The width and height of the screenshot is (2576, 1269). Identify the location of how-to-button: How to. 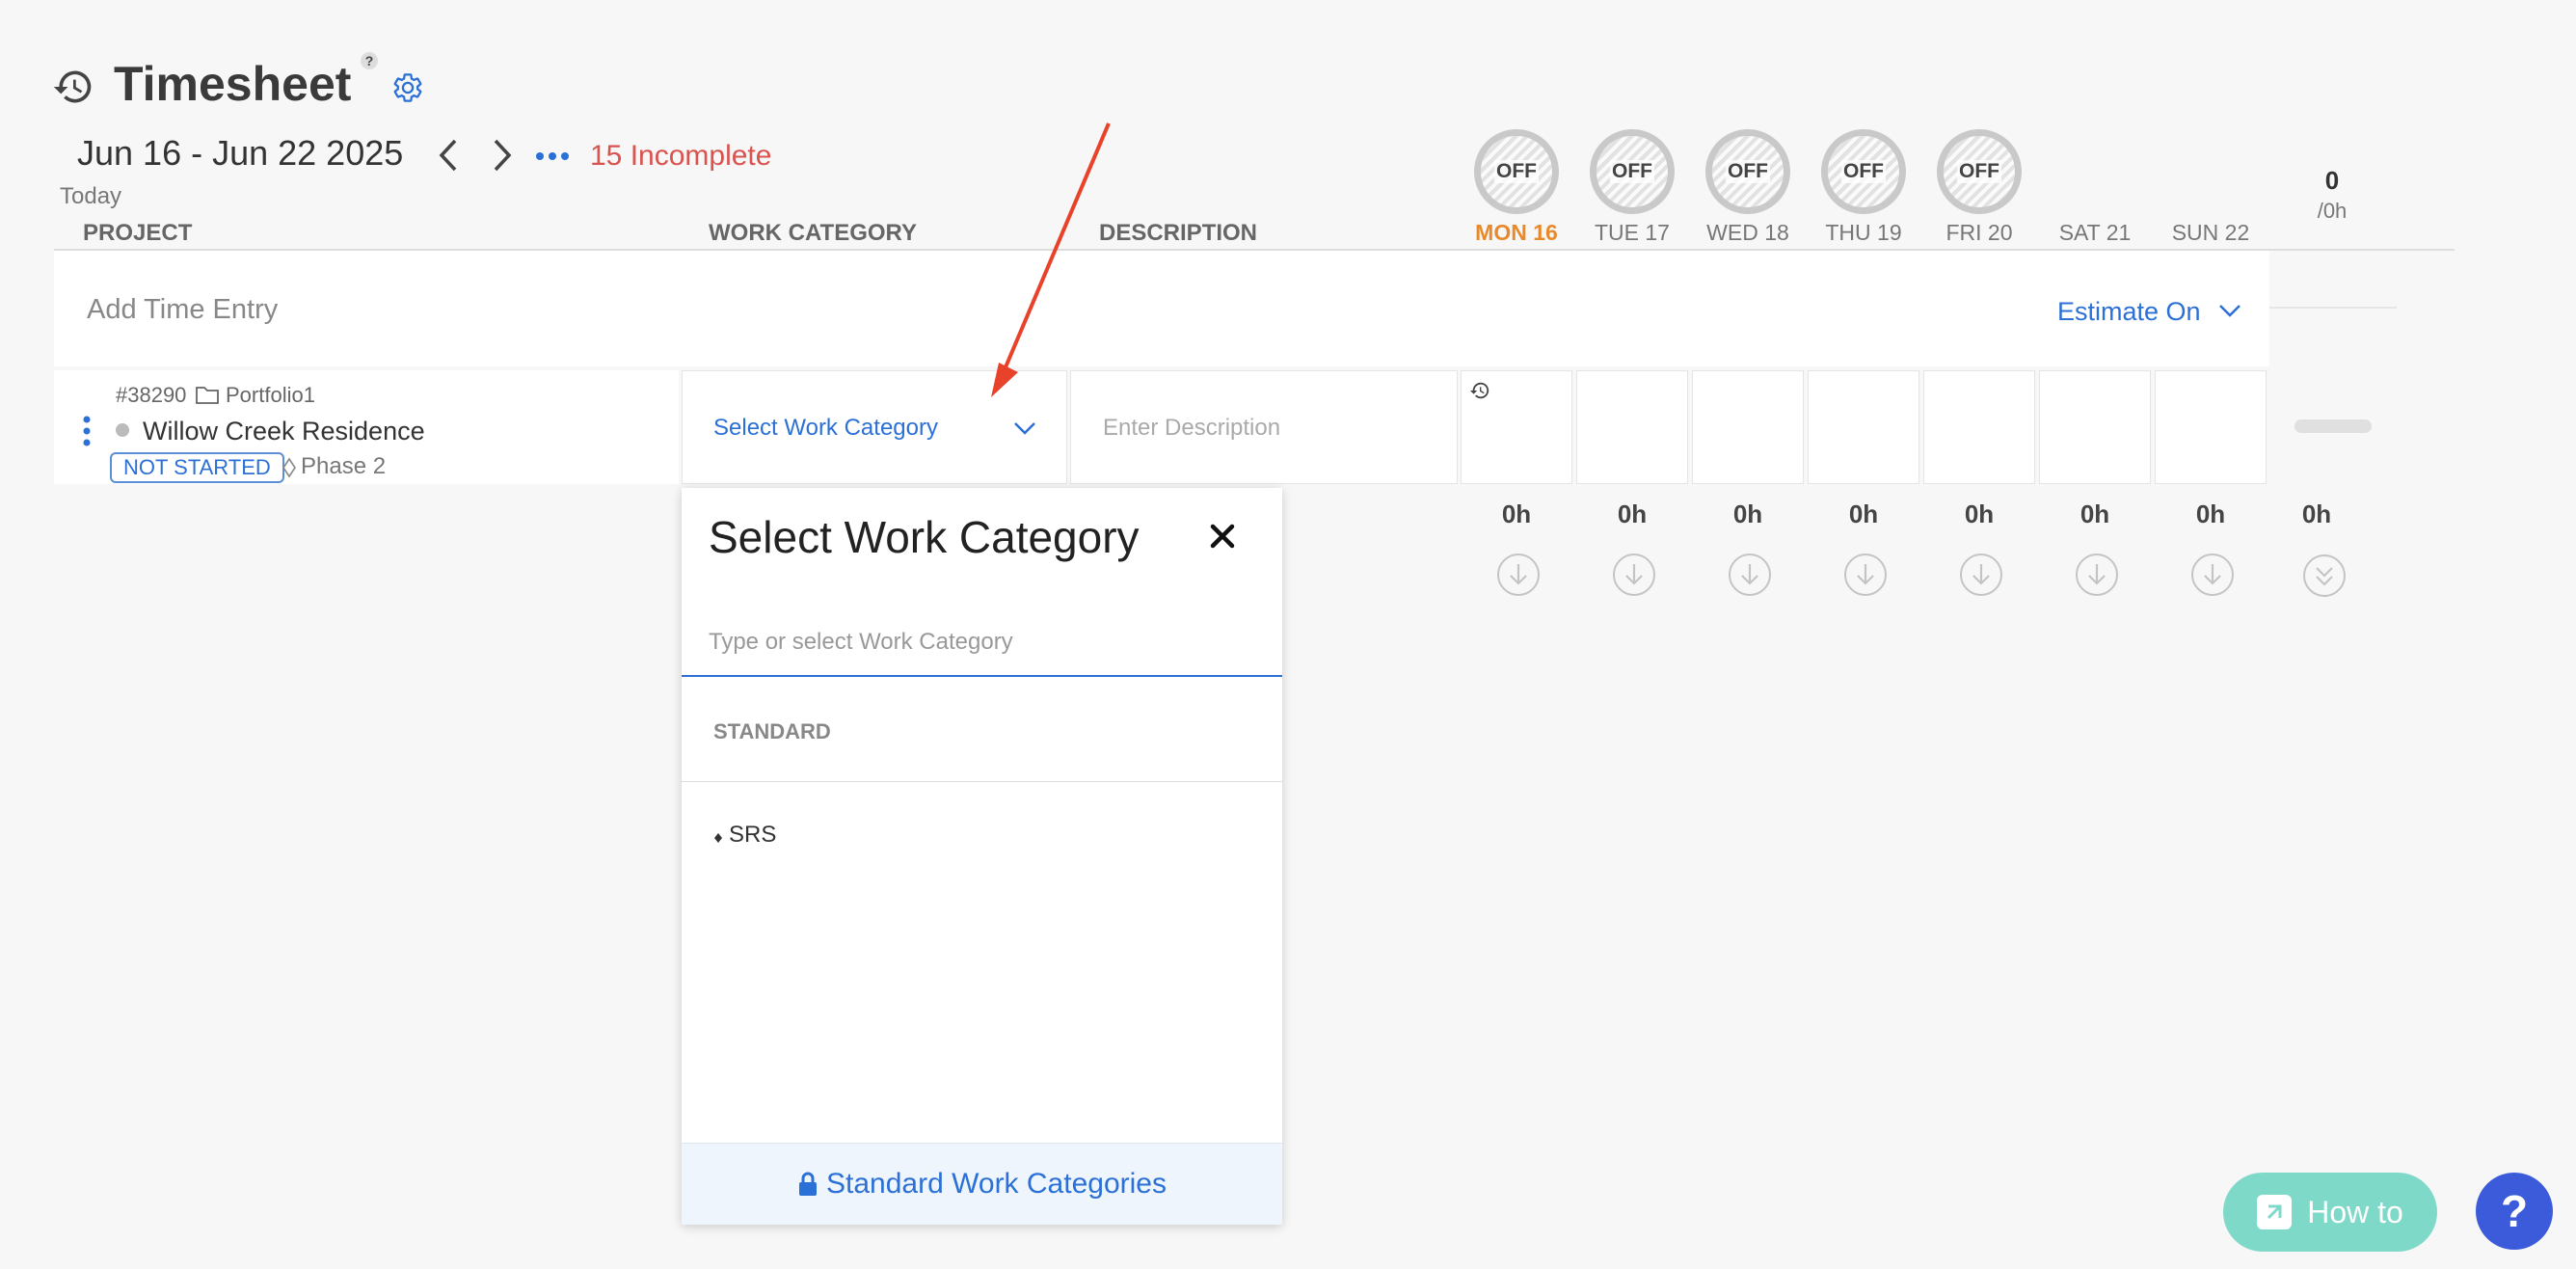
(2330, 1212).